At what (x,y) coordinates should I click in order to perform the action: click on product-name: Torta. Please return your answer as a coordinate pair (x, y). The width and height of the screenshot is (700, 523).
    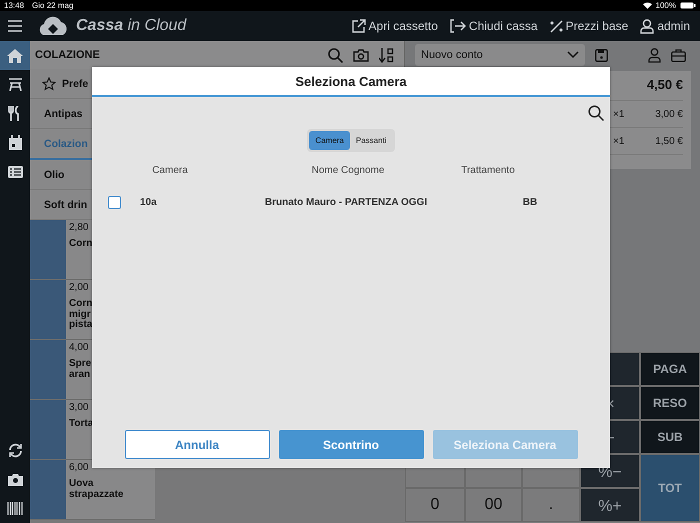
    Looking at the image, I should click on (81, 424).